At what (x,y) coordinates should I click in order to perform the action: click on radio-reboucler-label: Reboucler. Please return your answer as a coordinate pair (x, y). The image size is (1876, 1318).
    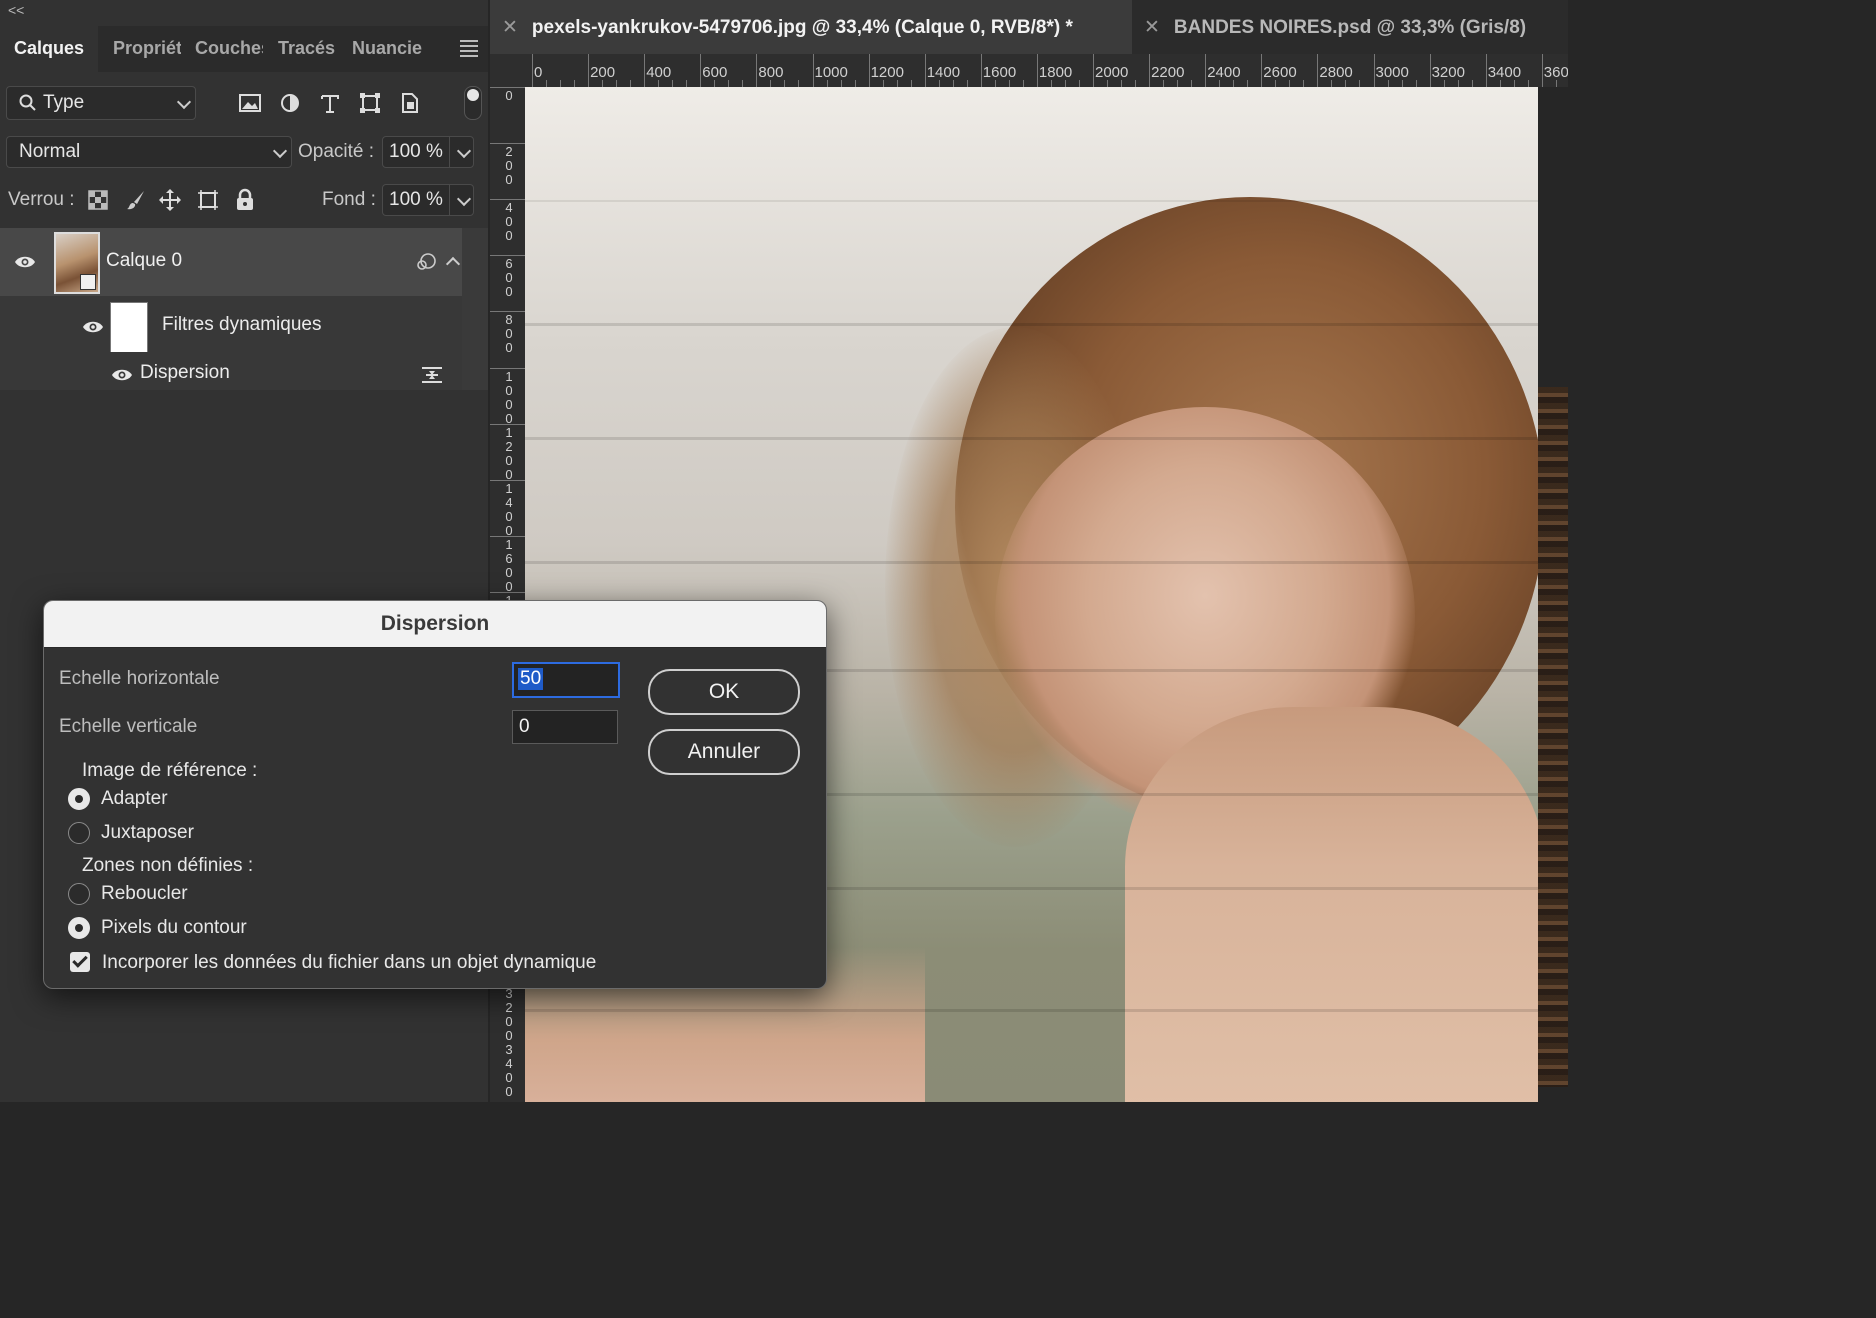
    Looking at the image, I should click on (144, 894).